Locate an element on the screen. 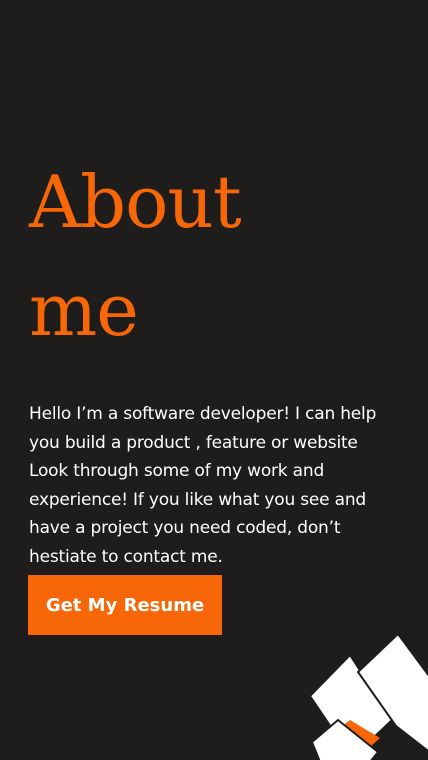 This screenshot has height=760, width=428. page-title-line-2: me is located at coordinates (84, 310).